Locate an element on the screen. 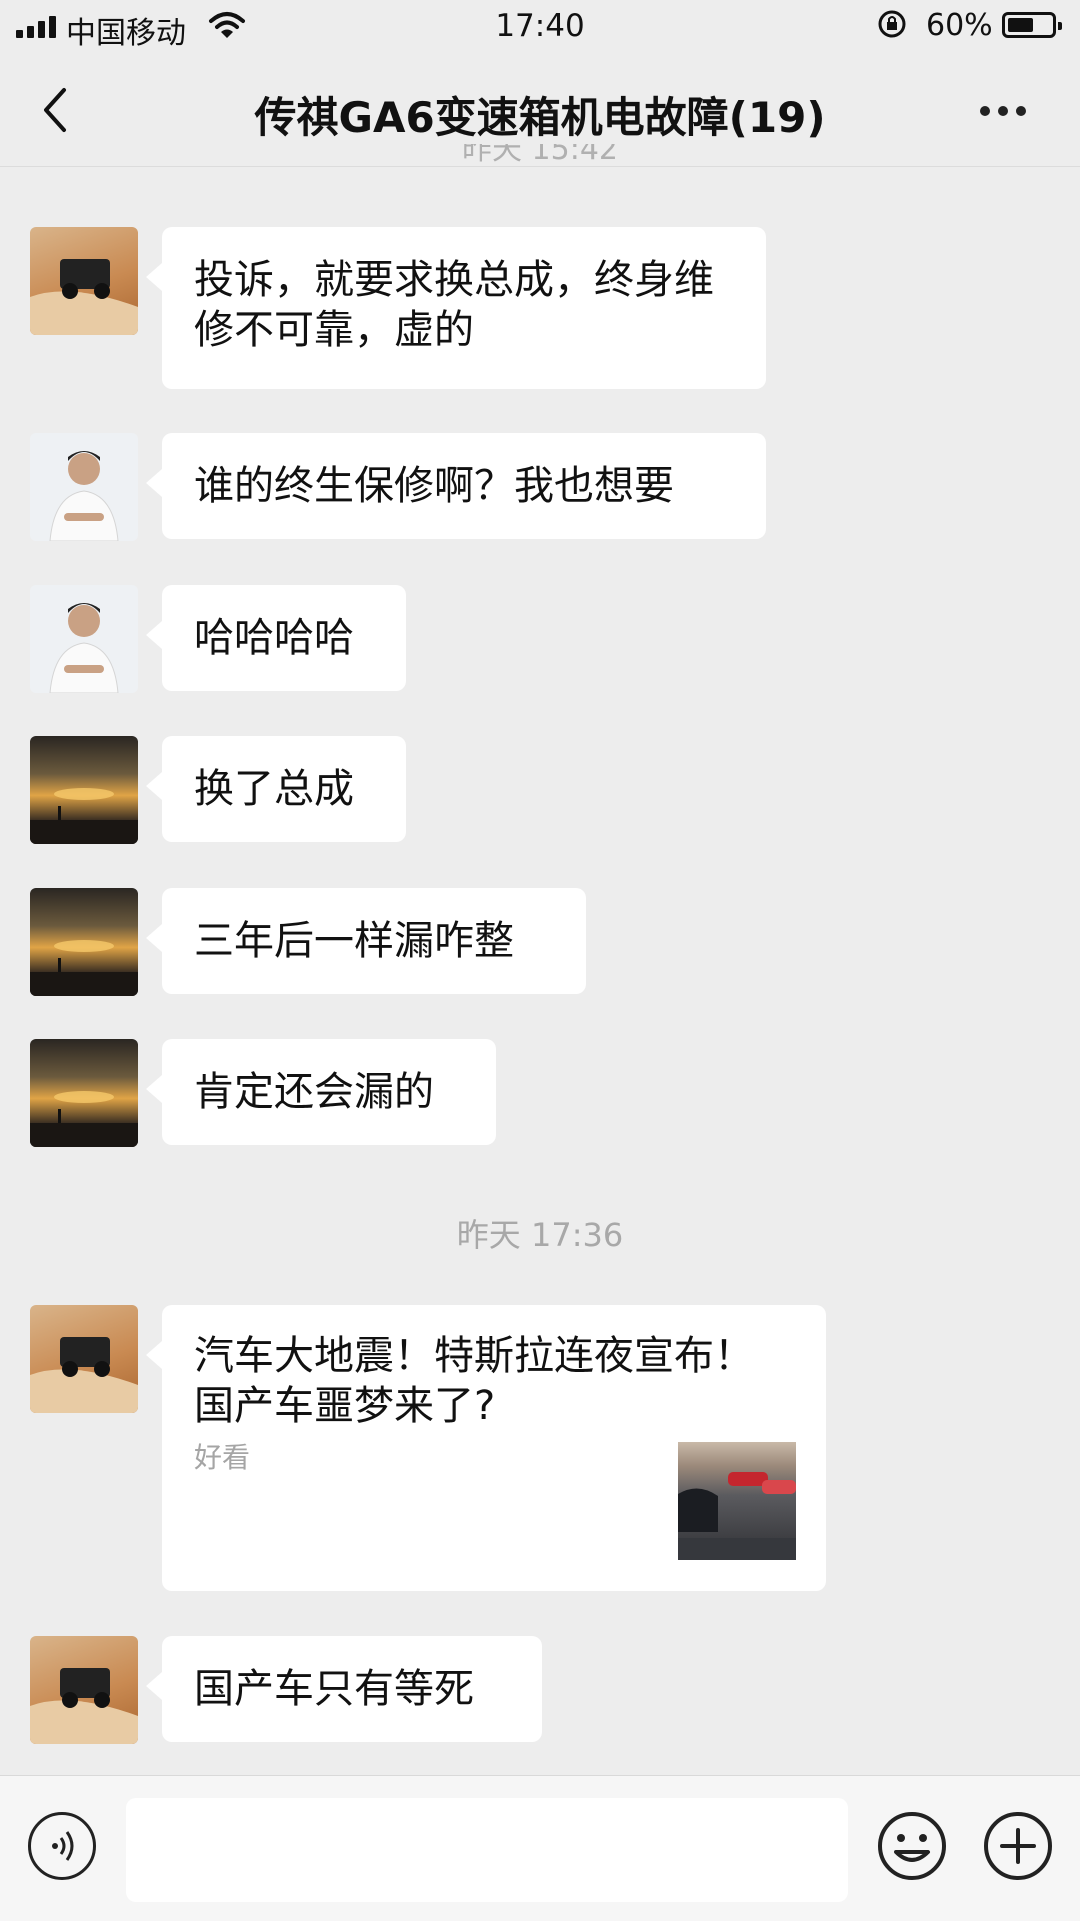  input-bar is located at coordinates (540, 1848).